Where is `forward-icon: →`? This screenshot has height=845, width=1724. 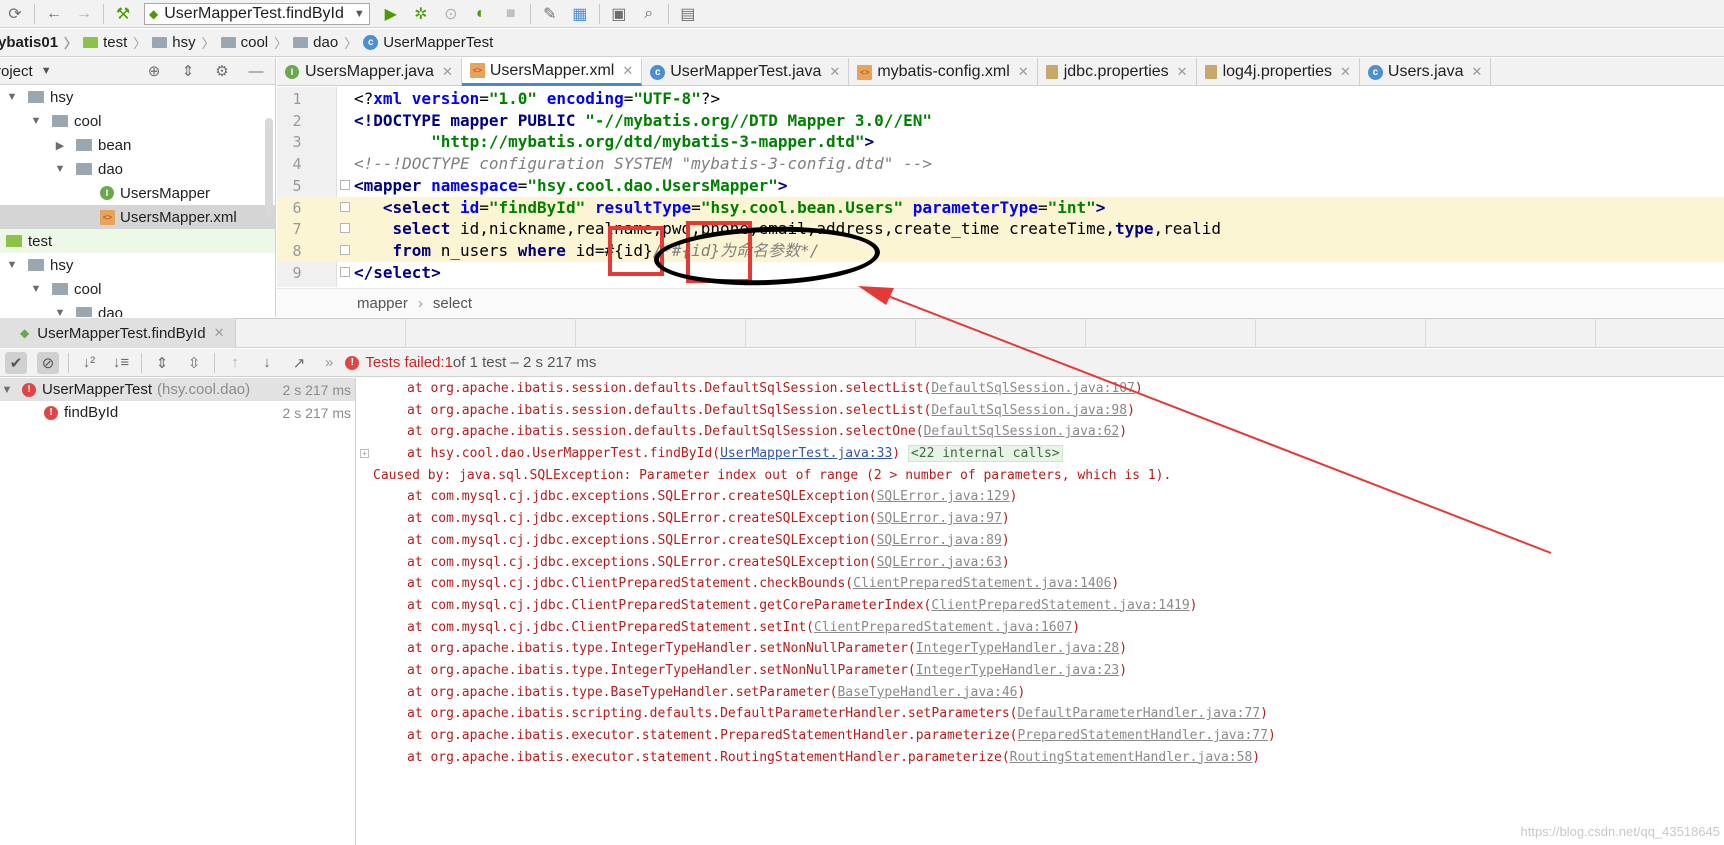 forward-icon: → is located at coordinates (84, 14).